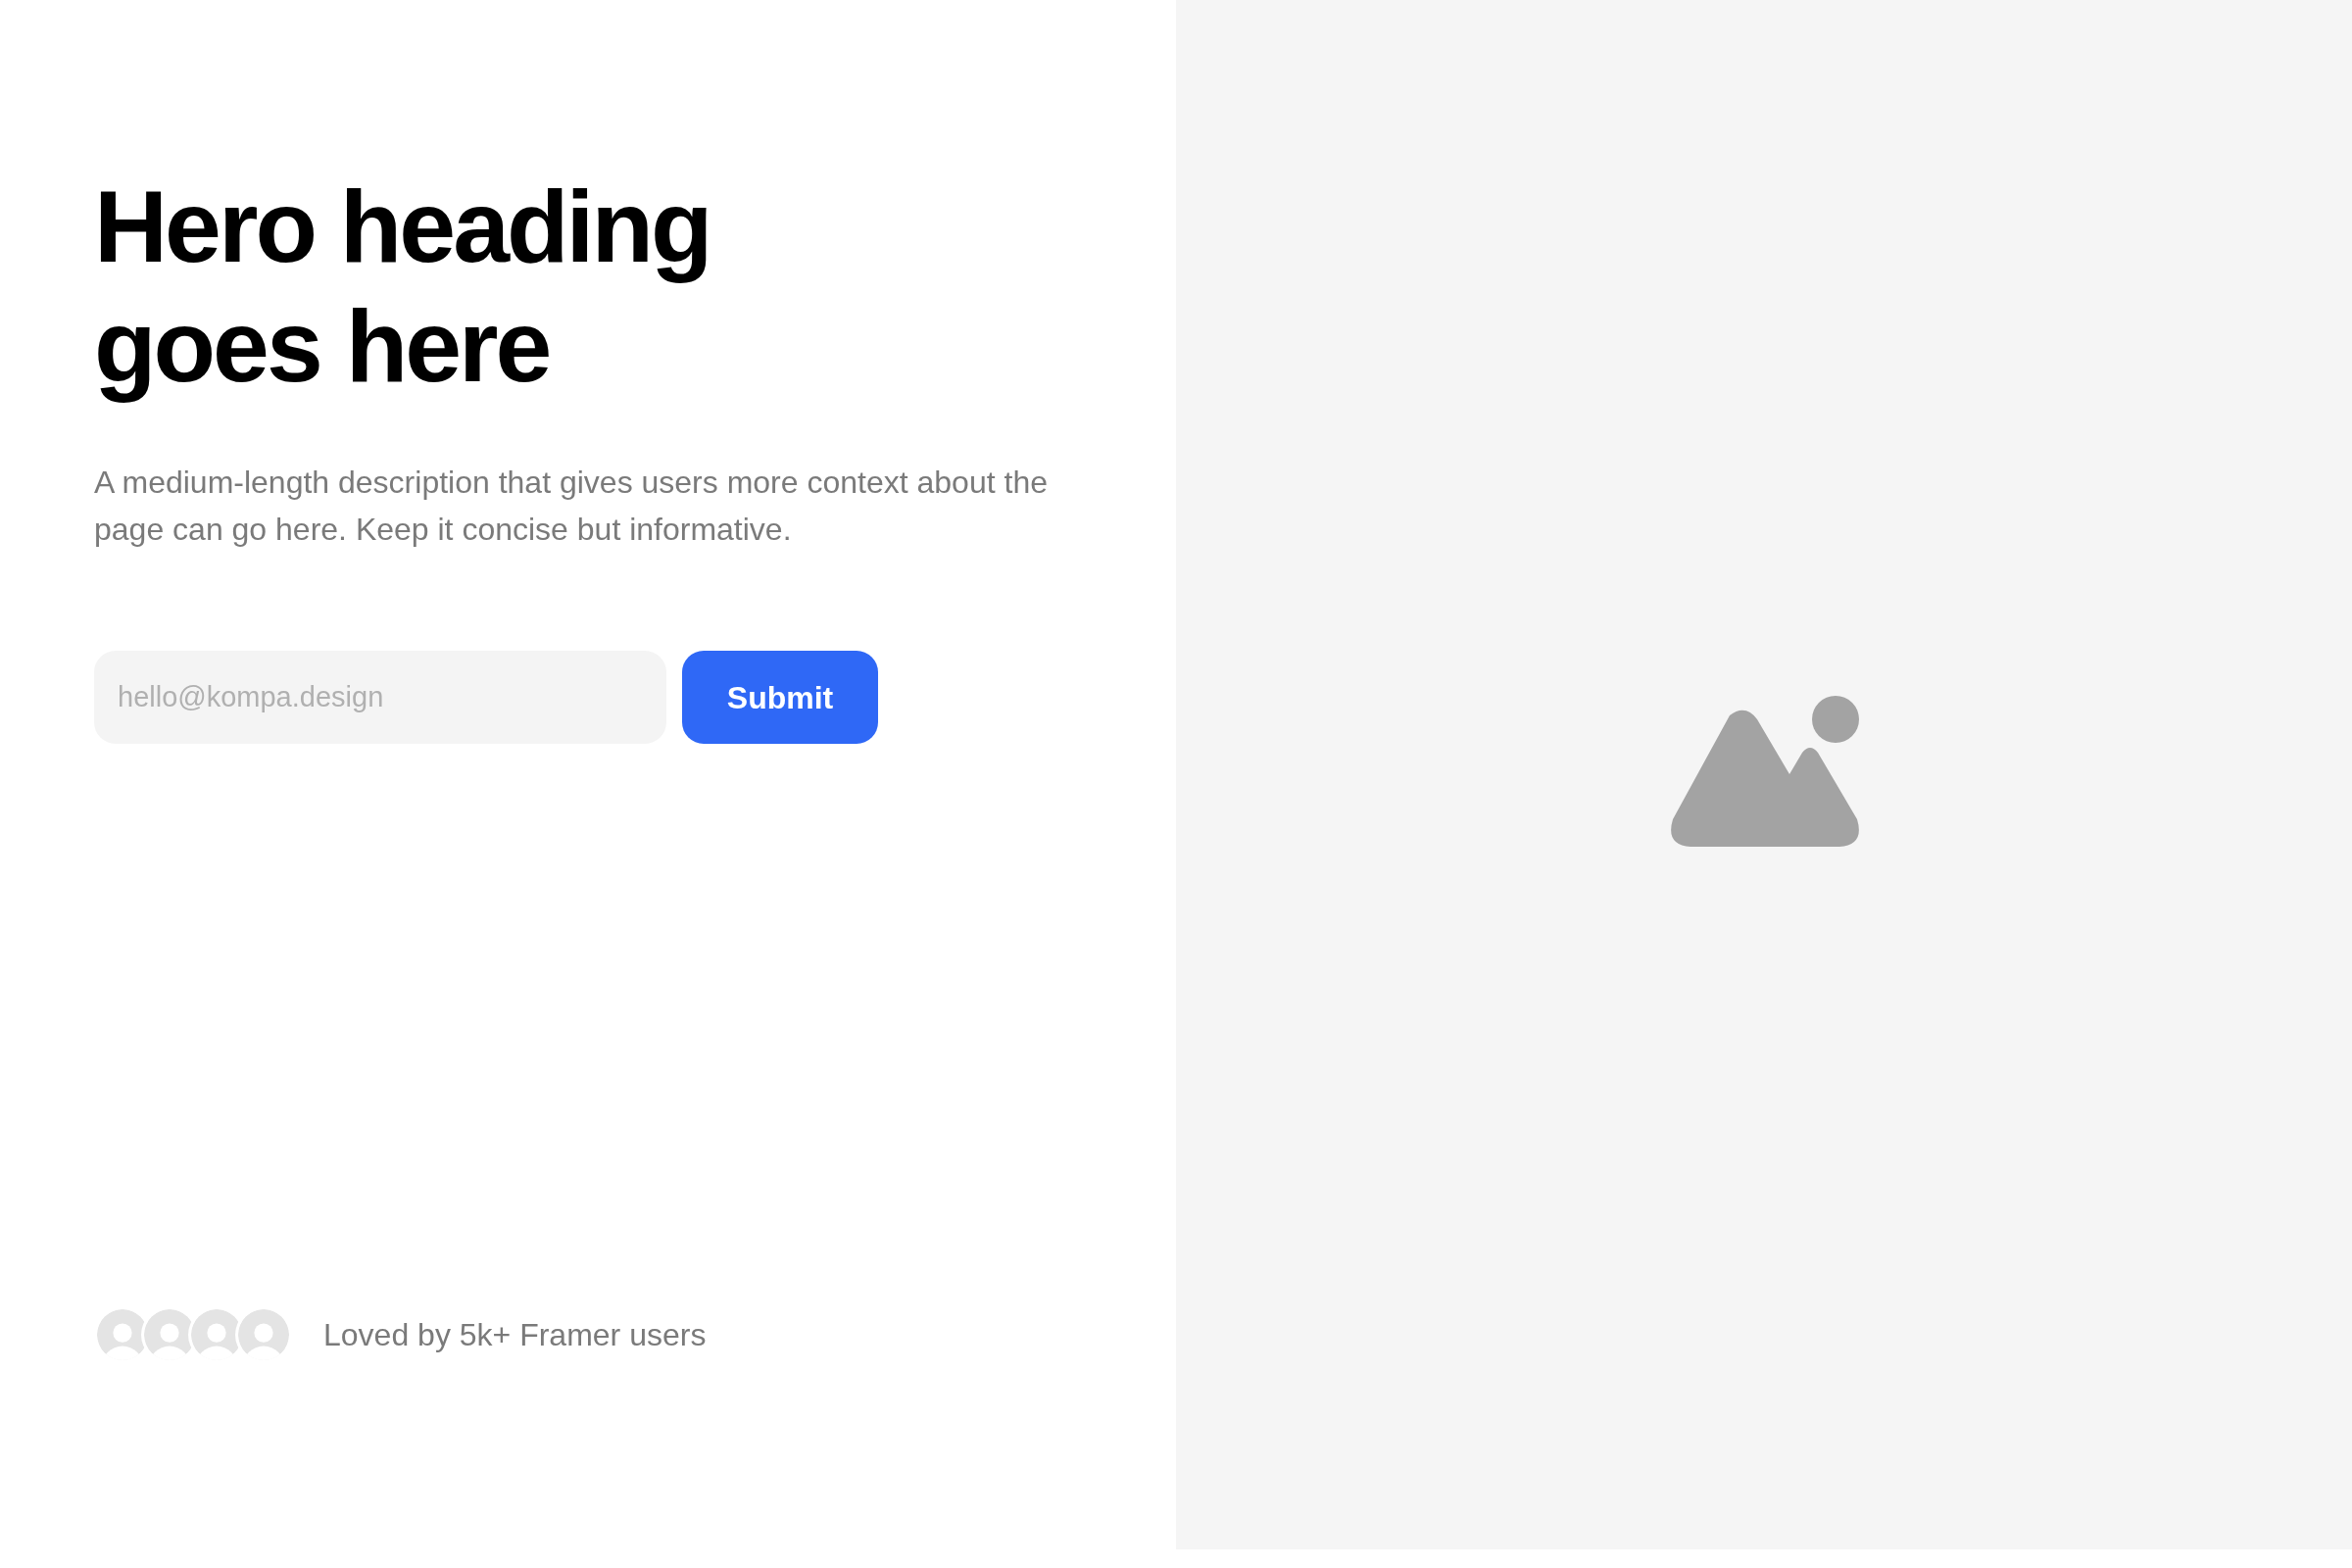 The height and width of the screenshot is (1568, 2352). I want to click on image-icon, so click(1765, 771).